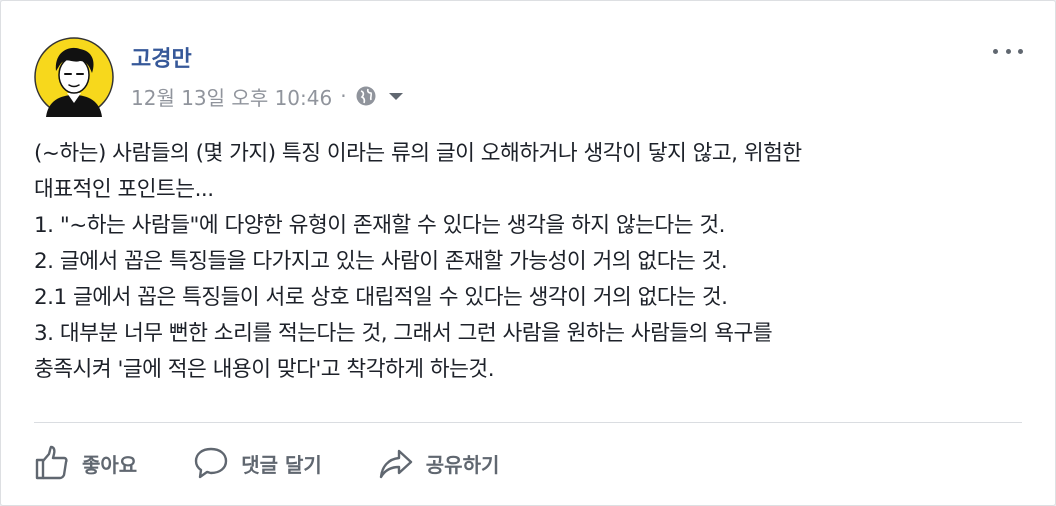  Describe the element at coordinates (462, 464) in the screenshot. I see `share-label: 공유하기` at that location.